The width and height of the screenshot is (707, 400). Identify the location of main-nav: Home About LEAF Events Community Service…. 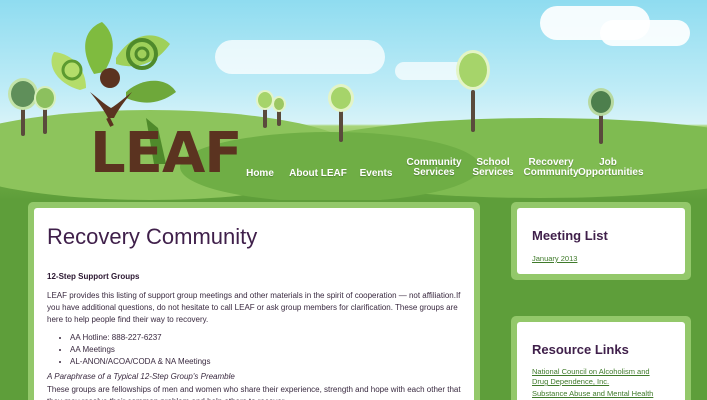
(448, 173).